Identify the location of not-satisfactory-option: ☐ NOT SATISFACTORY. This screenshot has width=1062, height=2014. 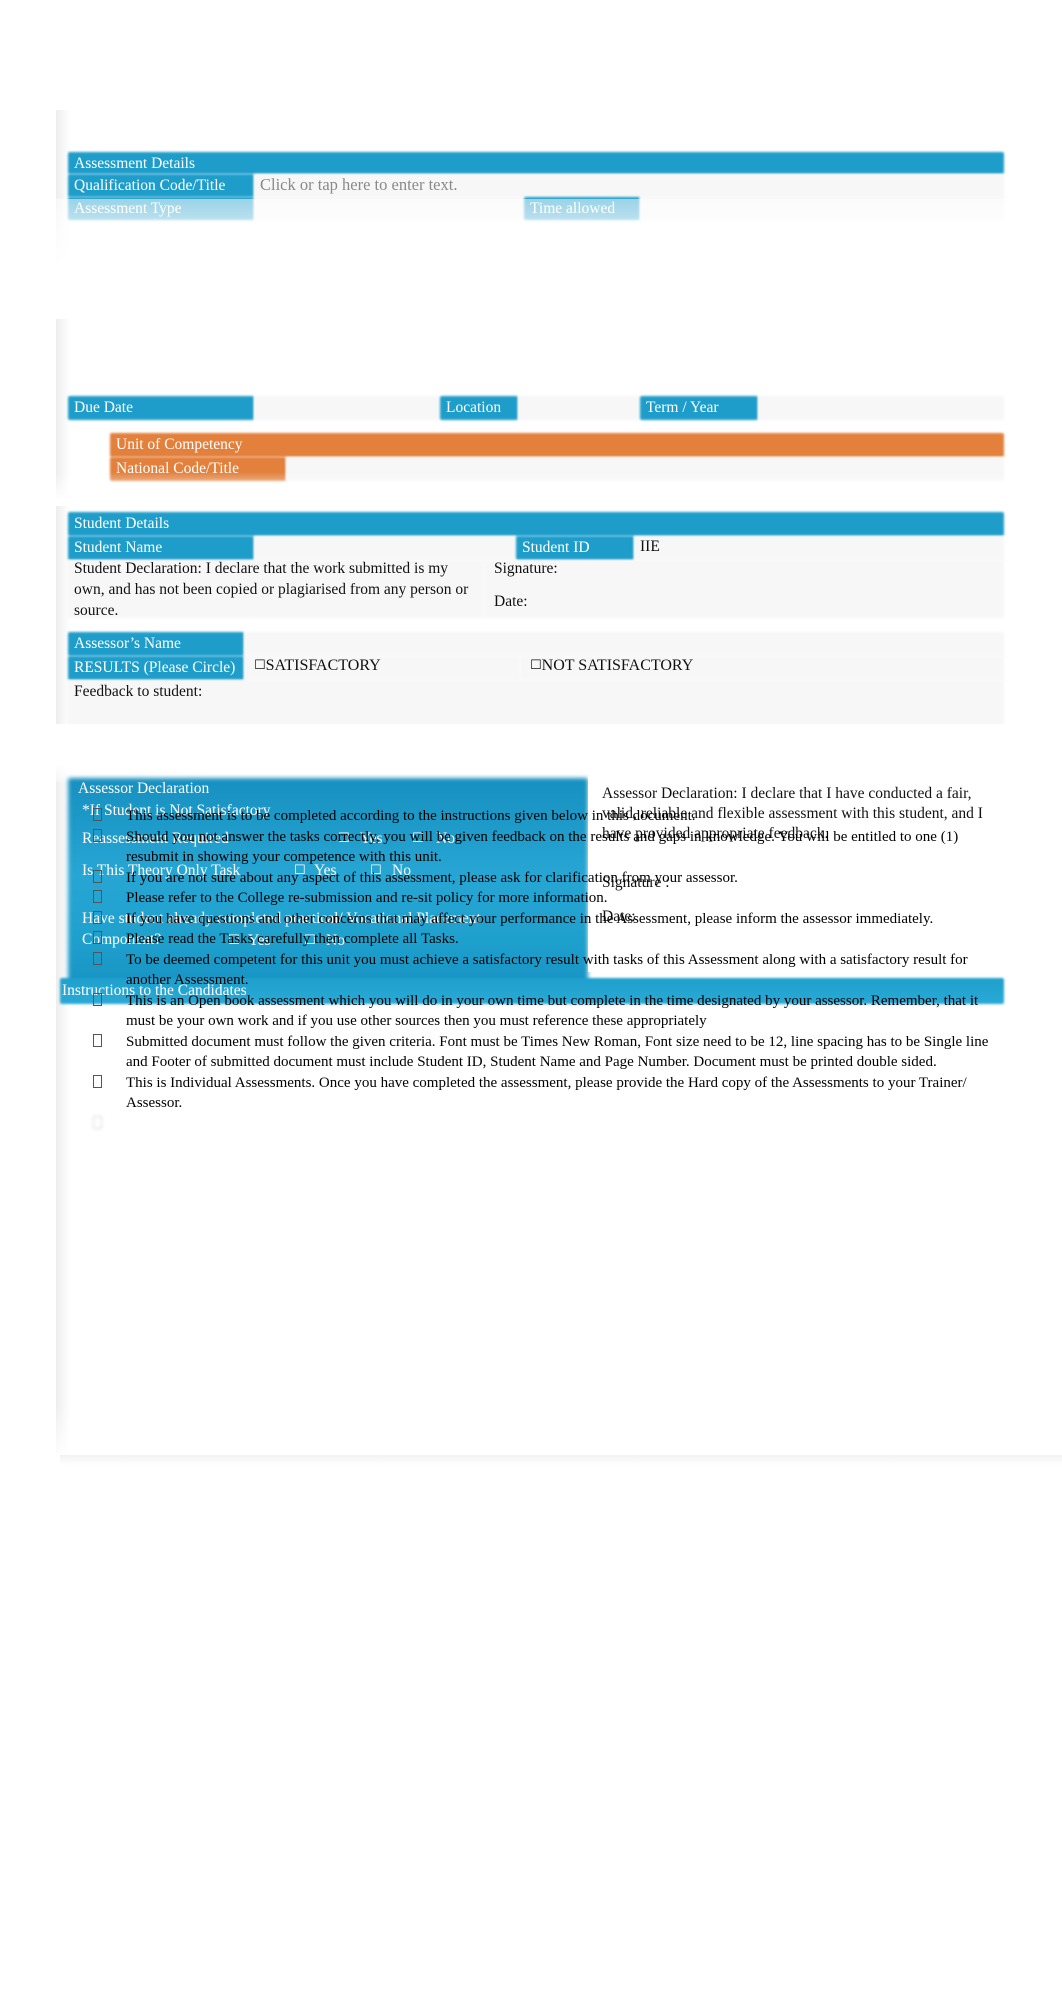
(689, 667).